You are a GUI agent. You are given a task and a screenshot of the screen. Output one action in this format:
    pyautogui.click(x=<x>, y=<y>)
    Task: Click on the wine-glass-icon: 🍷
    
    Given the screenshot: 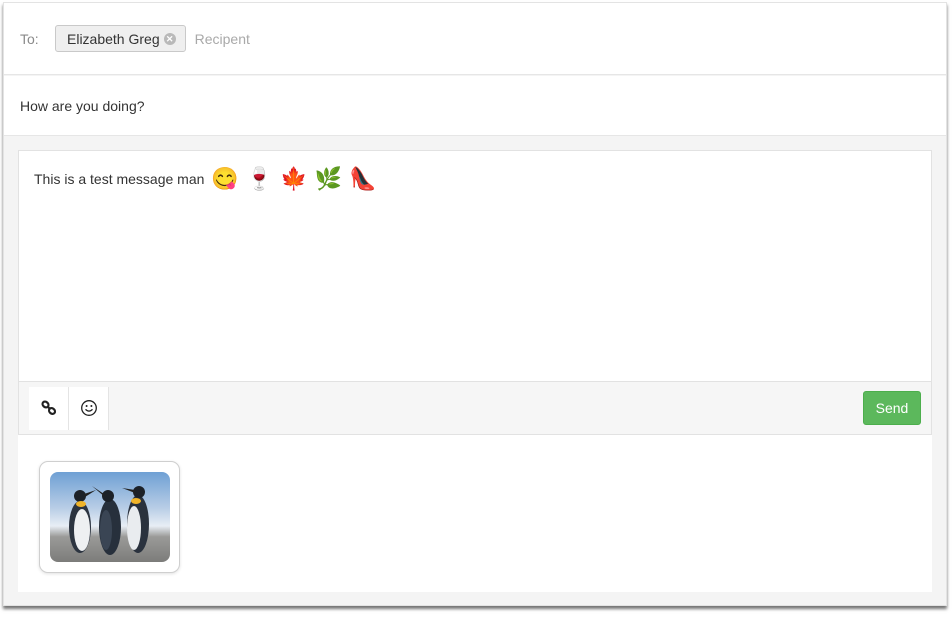 What is the action you would take?
    pyautogui.click(x=259, y=178)
    